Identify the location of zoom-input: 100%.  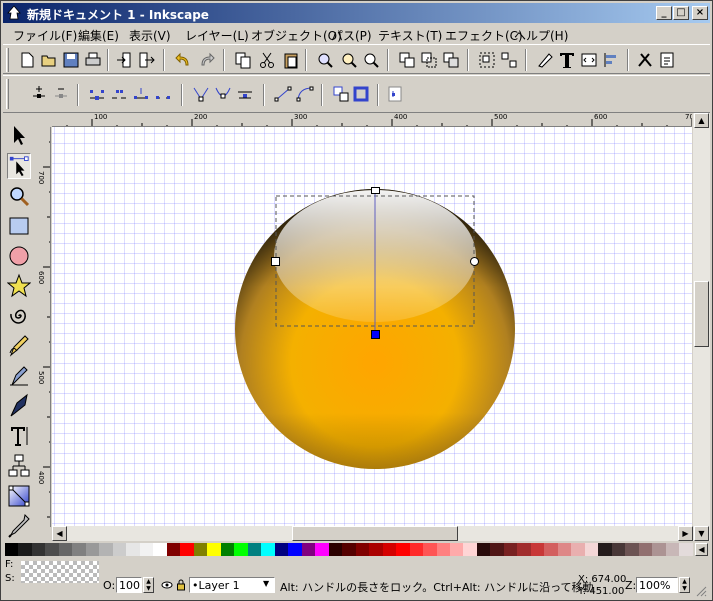
(657, 585).